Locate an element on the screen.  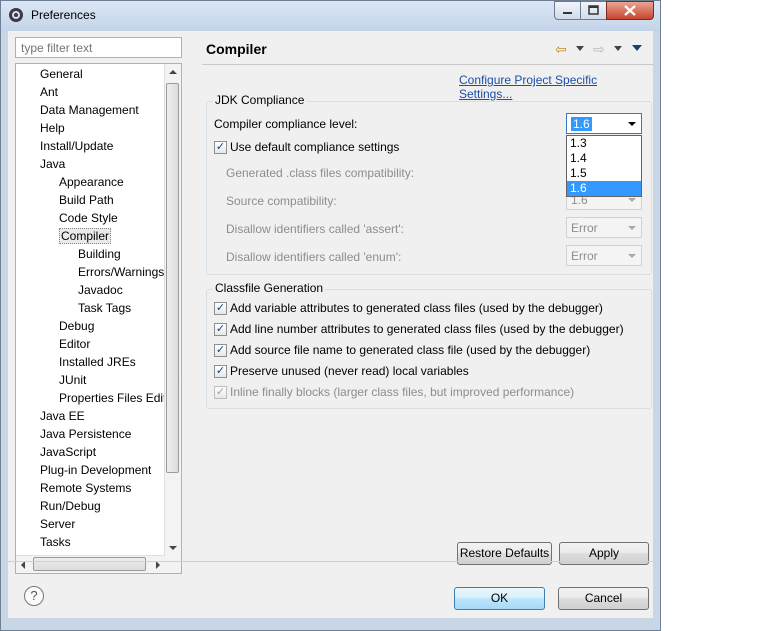
tree-item-label: Properties Files Edito is located at coordinates (116, 398).